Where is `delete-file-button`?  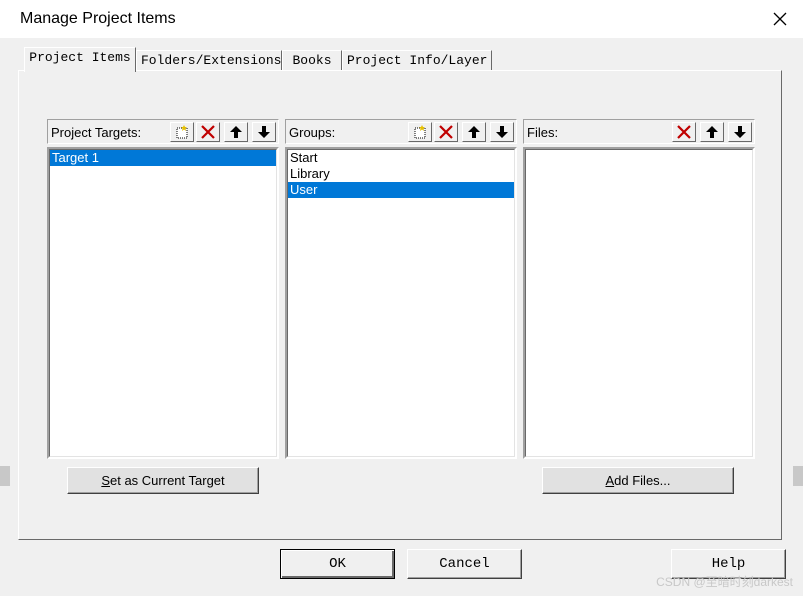
delete-file-button is located at coordinates (684, 132).